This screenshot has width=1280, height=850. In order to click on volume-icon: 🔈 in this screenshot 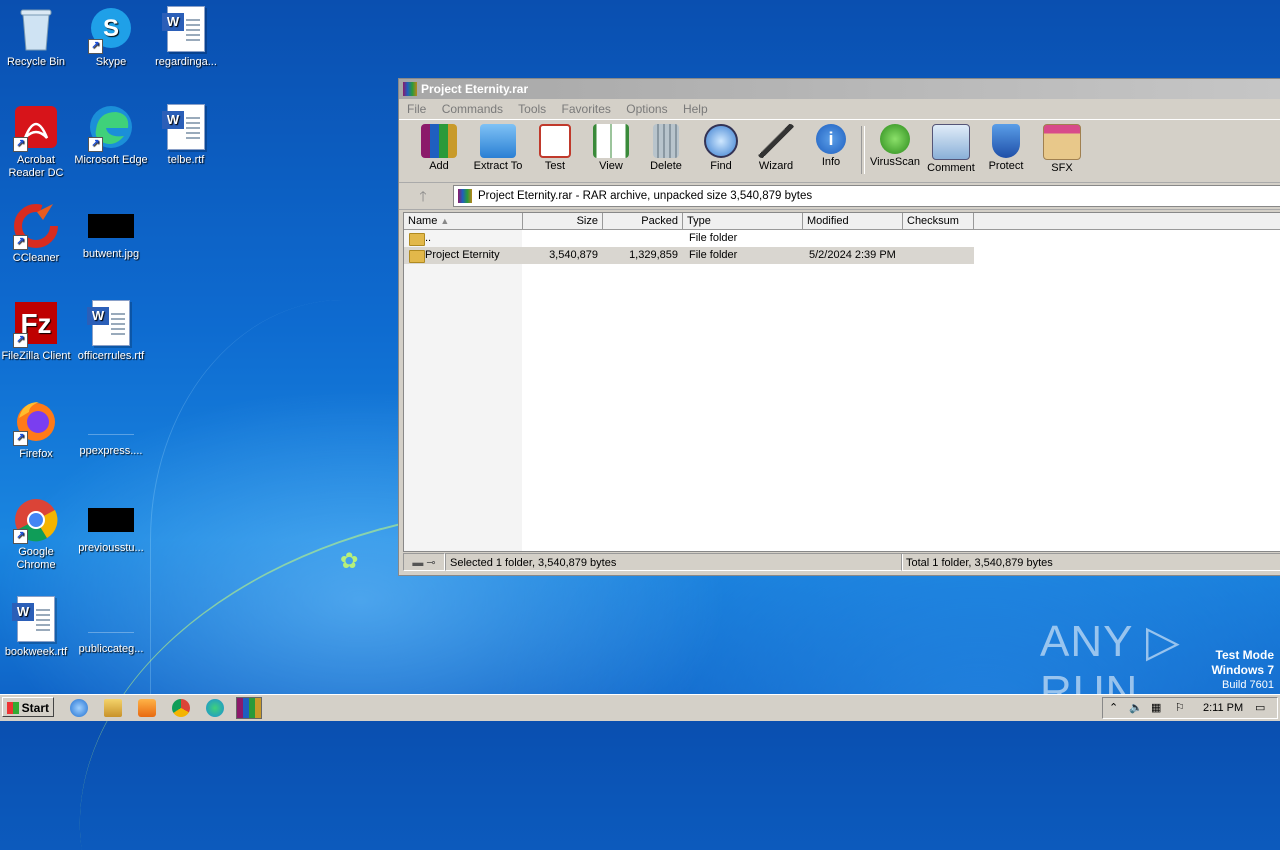, I will do `click(1136, 708)`.